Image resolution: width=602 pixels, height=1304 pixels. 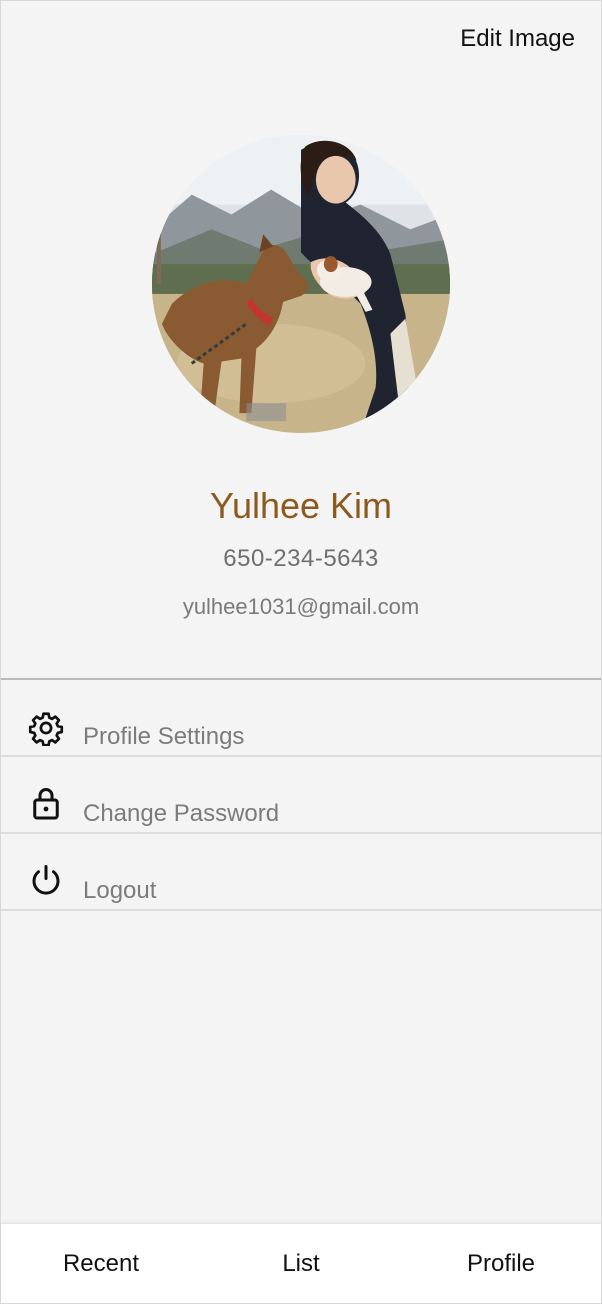 What do you see at coordinates (501, 1263) in the screenshot?
I see `tab-profile: Profile` at bounding box center [501, 1263].